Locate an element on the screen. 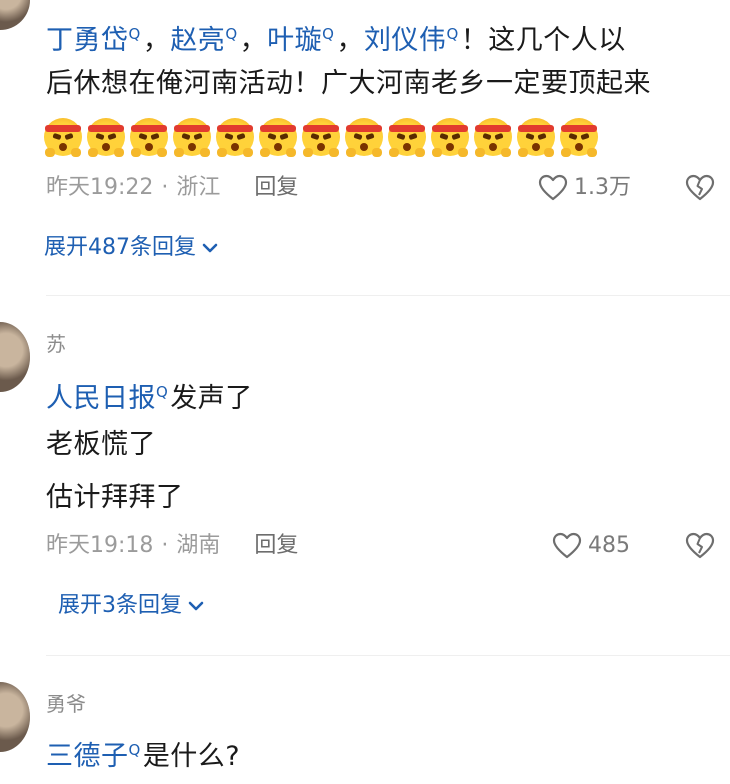 The image size is (730, 784). comment-meta: 昨天19:18 · 湖南 回复 is located at coordinates (172, 546).